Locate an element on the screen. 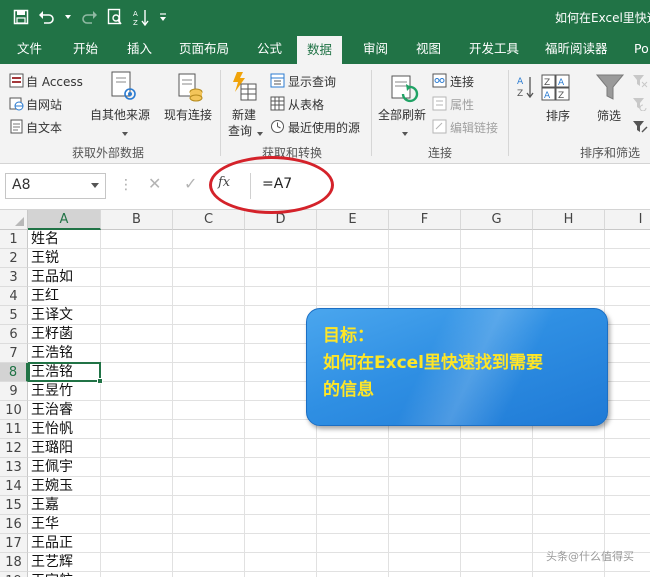  row-header: 9 is located at coordinates (14, 391).